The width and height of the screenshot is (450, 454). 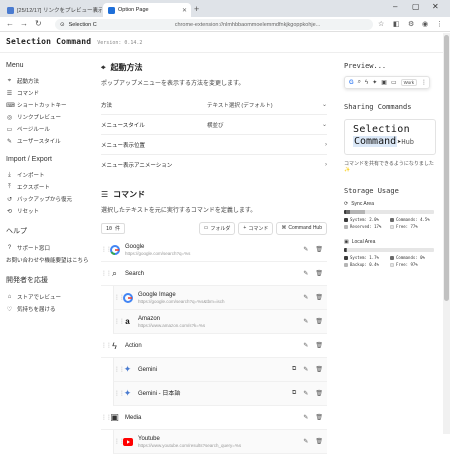 I want to click on sidebar-item-startup: ⌖起動方法, so click(x=50, y=81).